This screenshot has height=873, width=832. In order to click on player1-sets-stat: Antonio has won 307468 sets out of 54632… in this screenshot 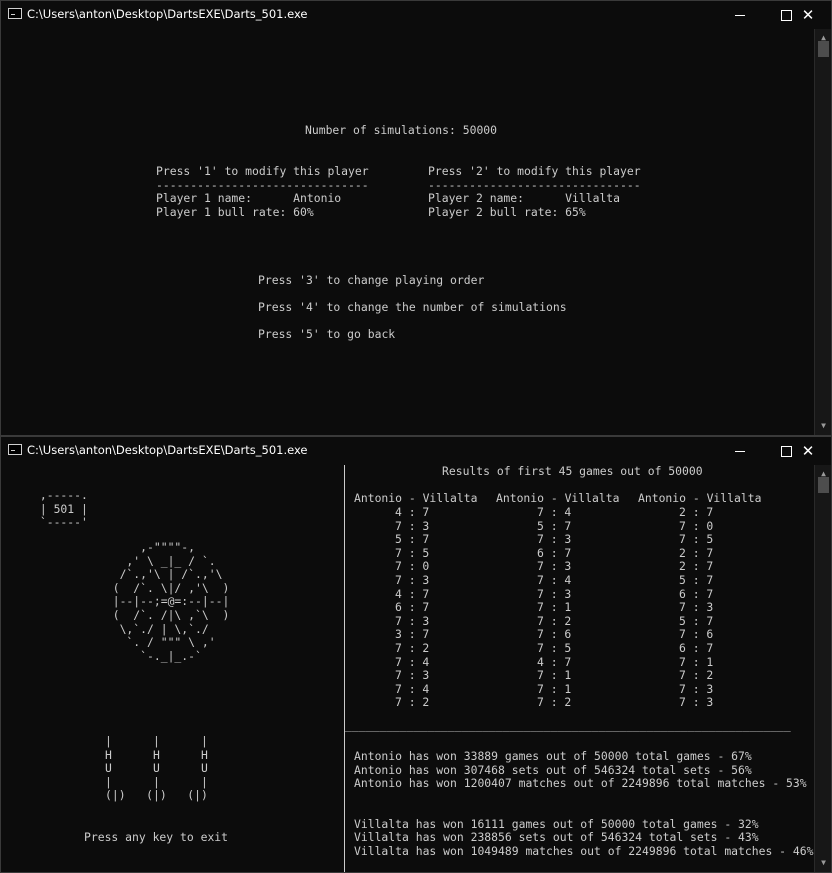, I will do `click(553, 770)`.